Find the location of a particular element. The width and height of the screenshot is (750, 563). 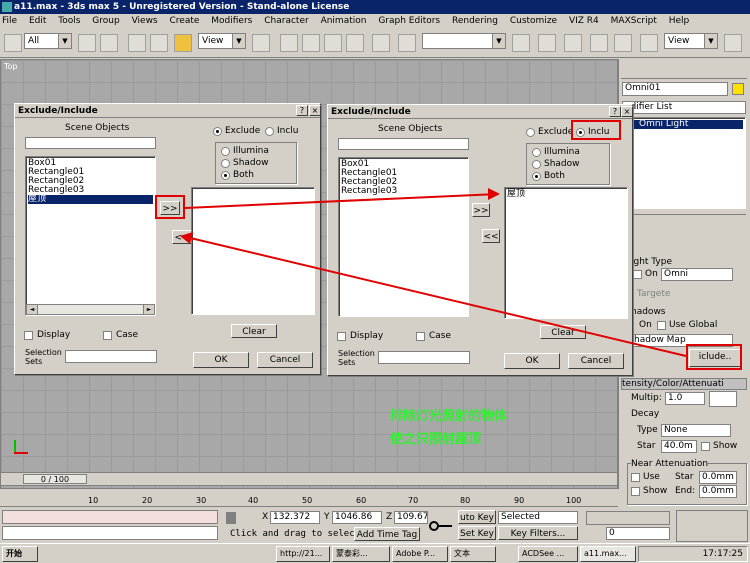

track-tick: 20 is located at coordinates (147, 500).